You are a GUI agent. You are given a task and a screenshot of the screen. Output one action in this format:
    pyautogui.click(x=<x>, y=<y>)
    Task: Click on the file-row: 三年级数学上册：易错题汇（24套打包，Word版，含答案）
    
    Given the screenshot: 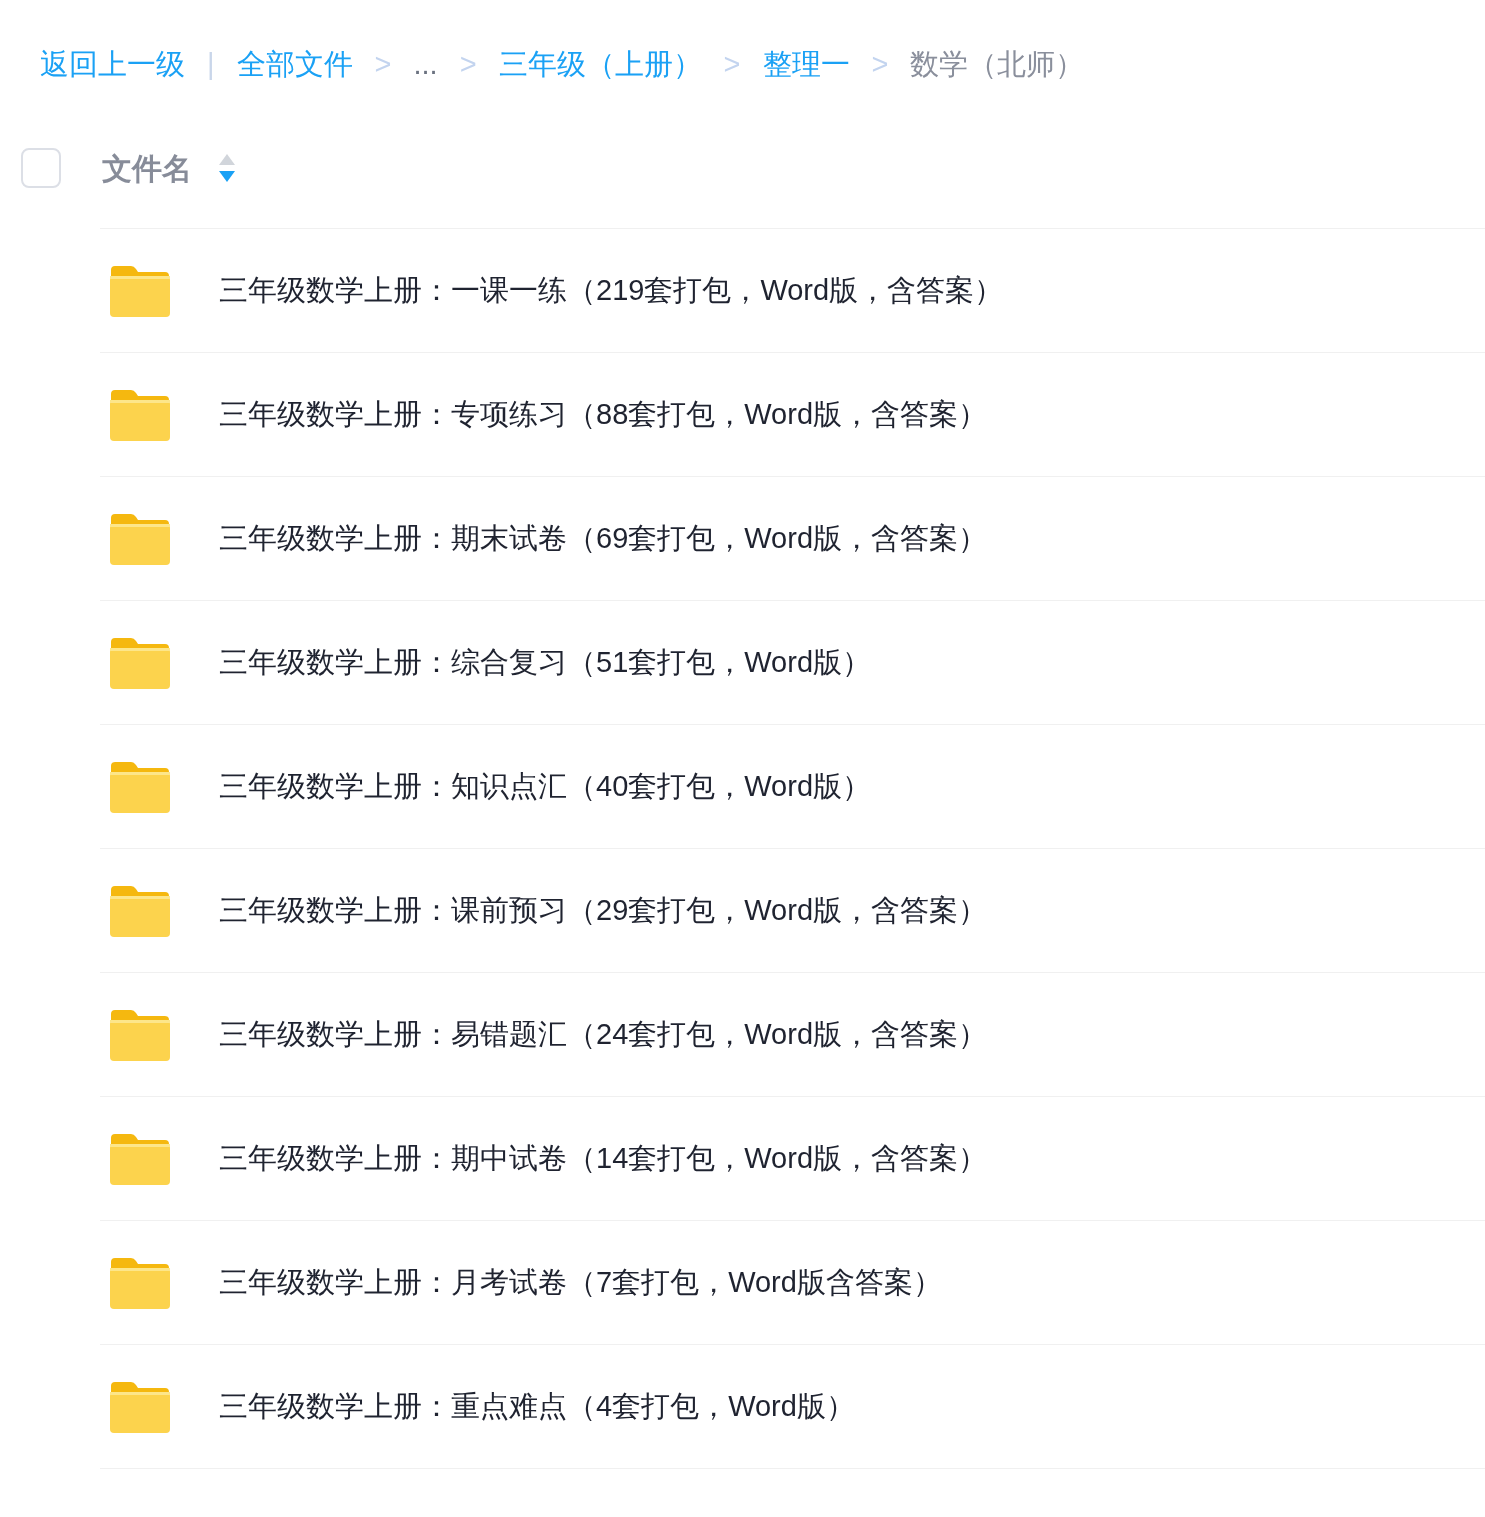 What is the action you would take?
    pyautogui.click(x=792, y=1035)
    